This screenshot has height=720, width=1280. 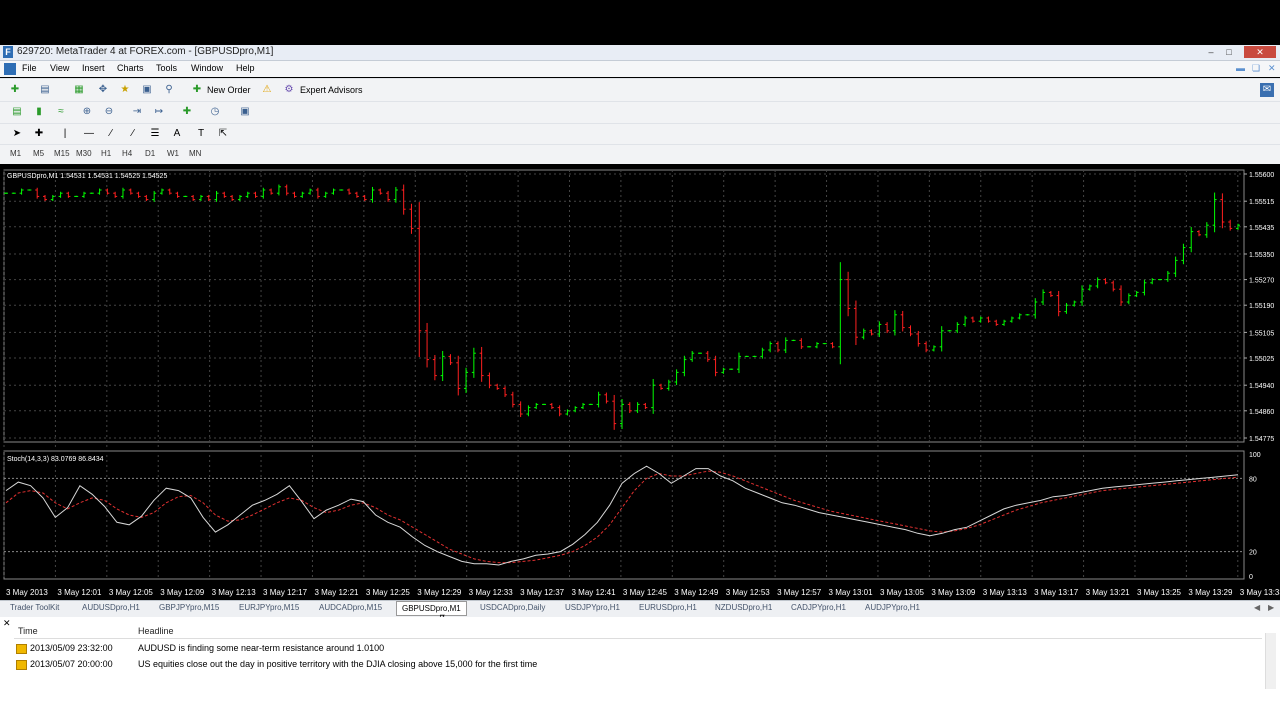 What do you see at coordinates (388, 592) in the screenshot?
I see `x-axis-tick-label: 3 May 12:25` at bounding box center [388, 592].